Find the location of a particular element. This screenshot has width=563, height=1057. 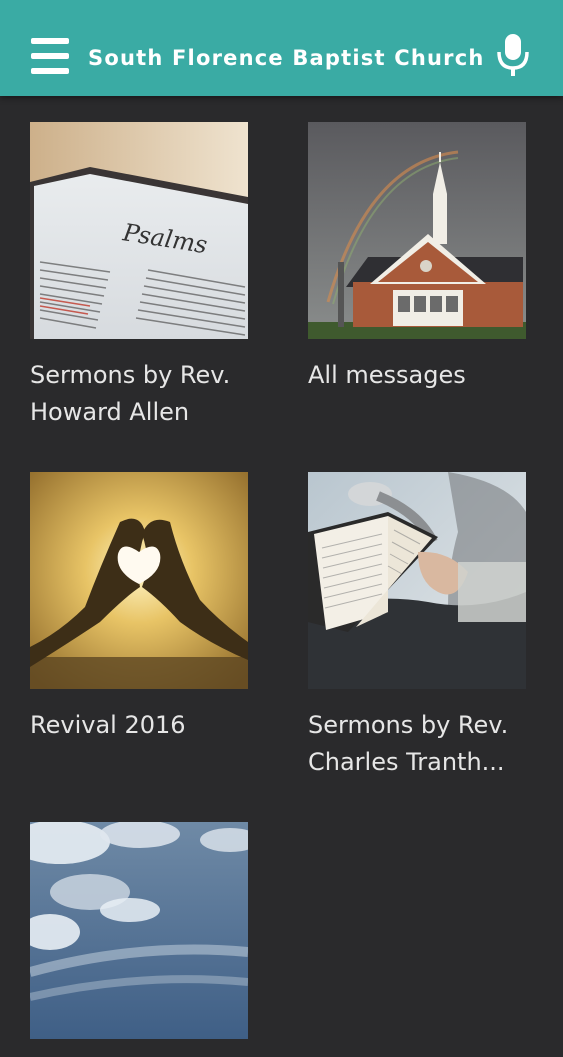

open-bible-psalms-image: Psalms is located at coordinates (139, 230).